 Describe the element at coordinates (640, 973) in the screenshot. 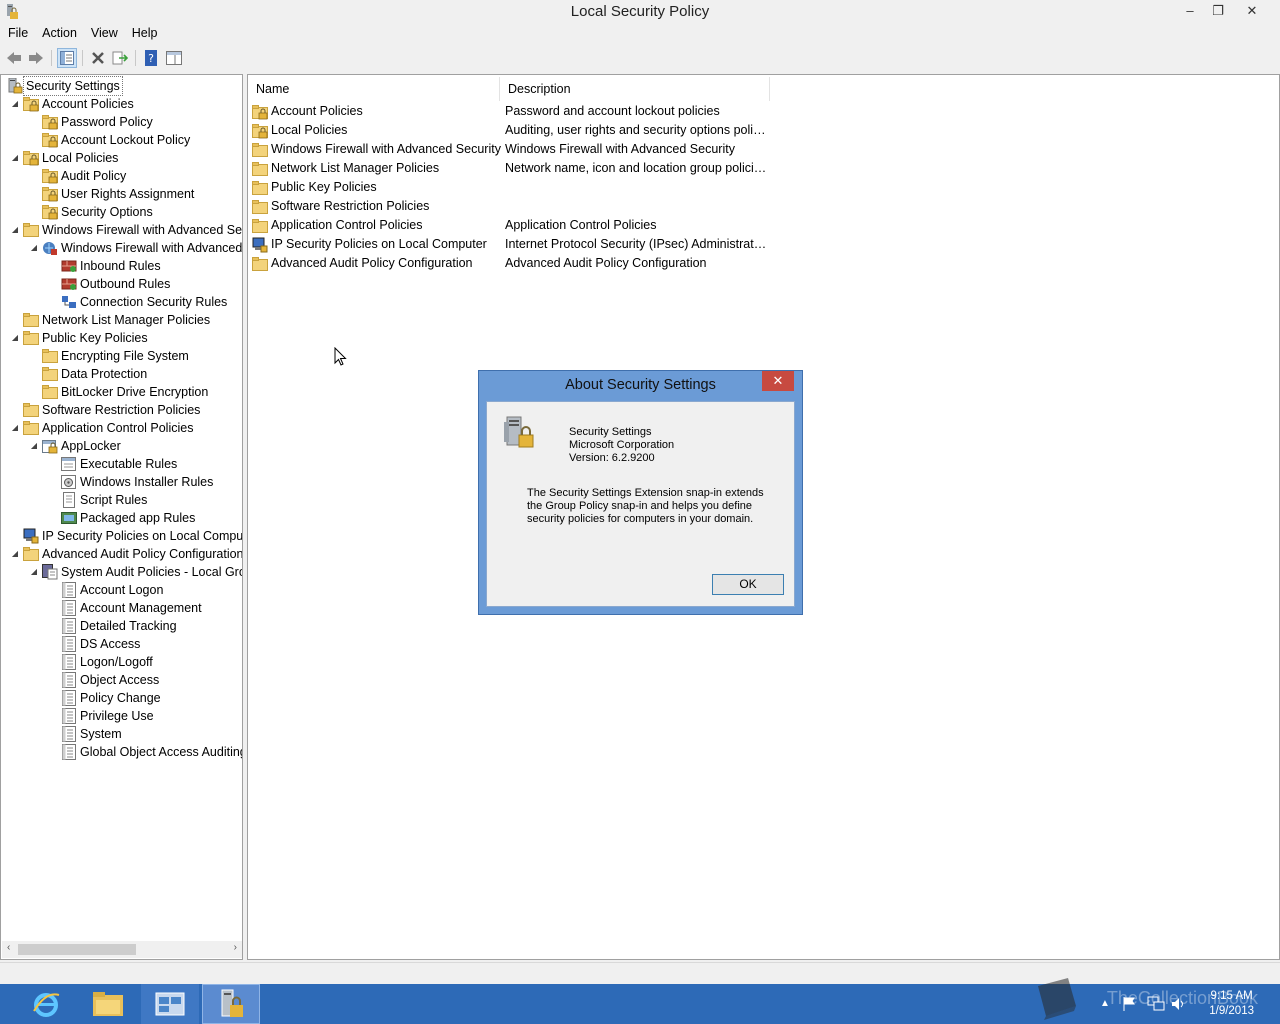

I see `status-bar` at that location.